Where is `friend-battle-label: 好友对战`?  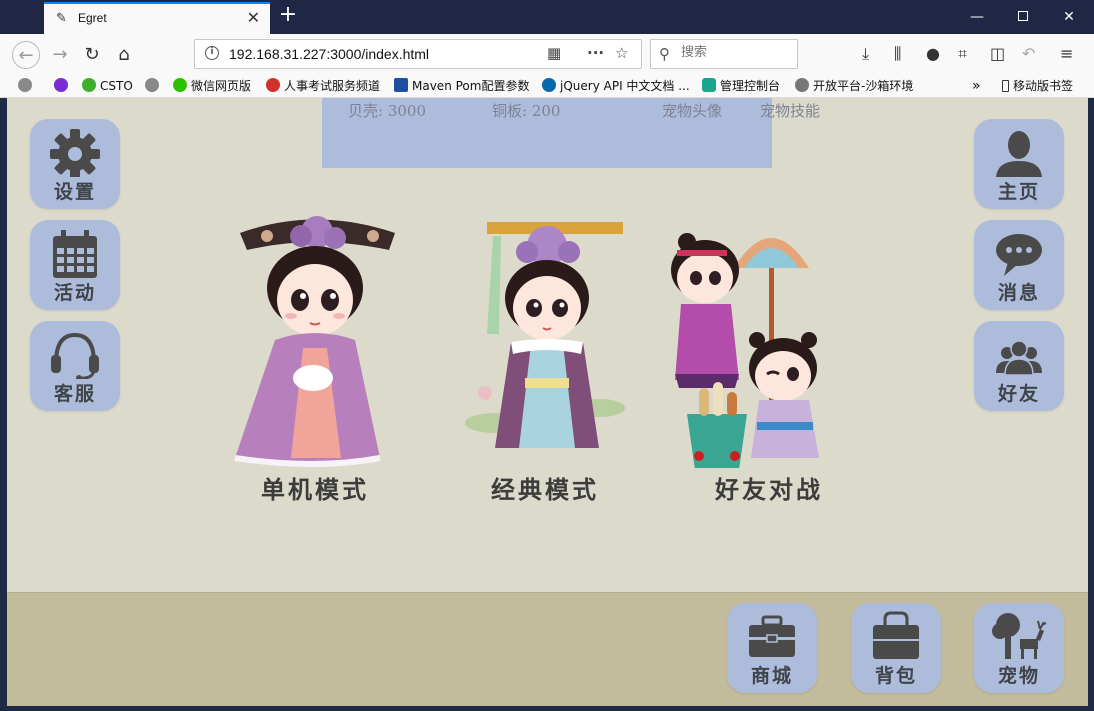 friend-battle-label: 好友对战 is located at coordinates (769, 487).